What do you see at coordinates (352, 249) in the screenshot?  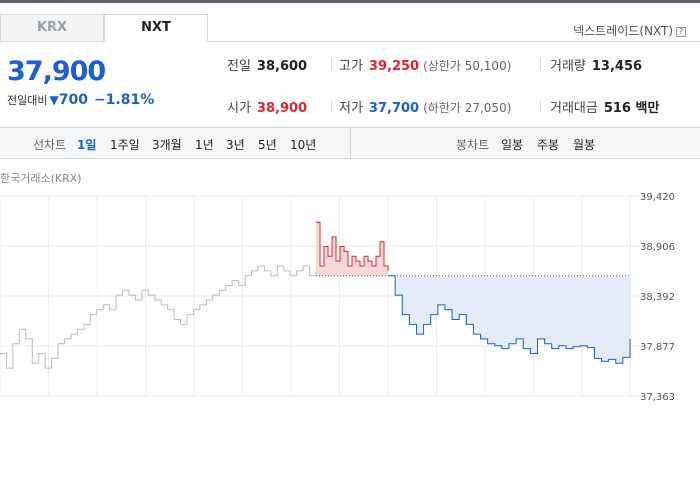 I see `above-baseline-fill` at bounding box center [352, 249].